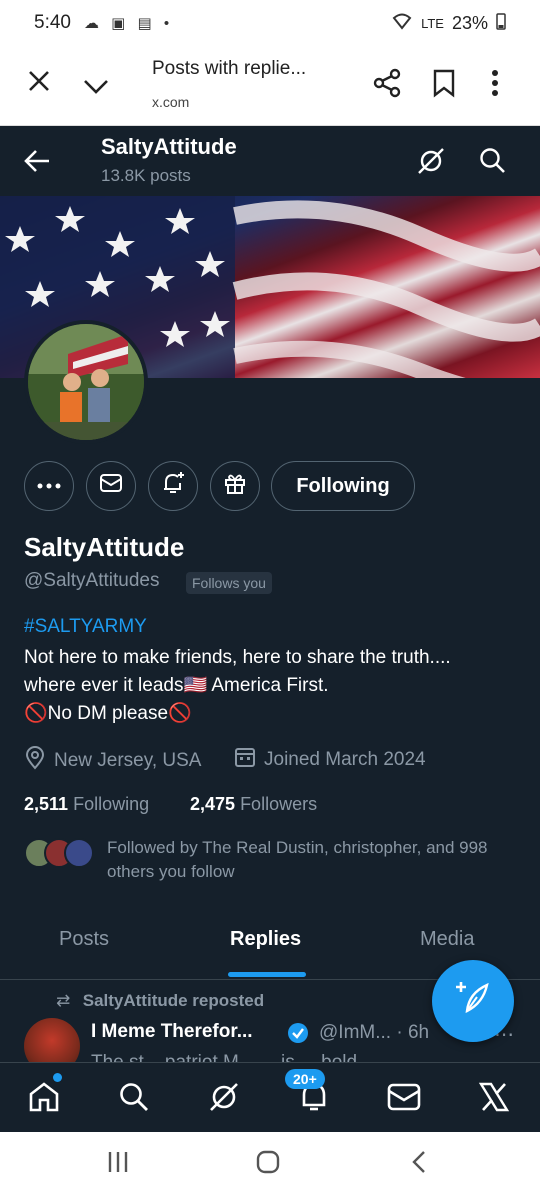 The width and height of the screenshot is (540, 1200). Describe the element at coordinates (402, 23) in the screenshot. I see `wifi-icon` at that location.